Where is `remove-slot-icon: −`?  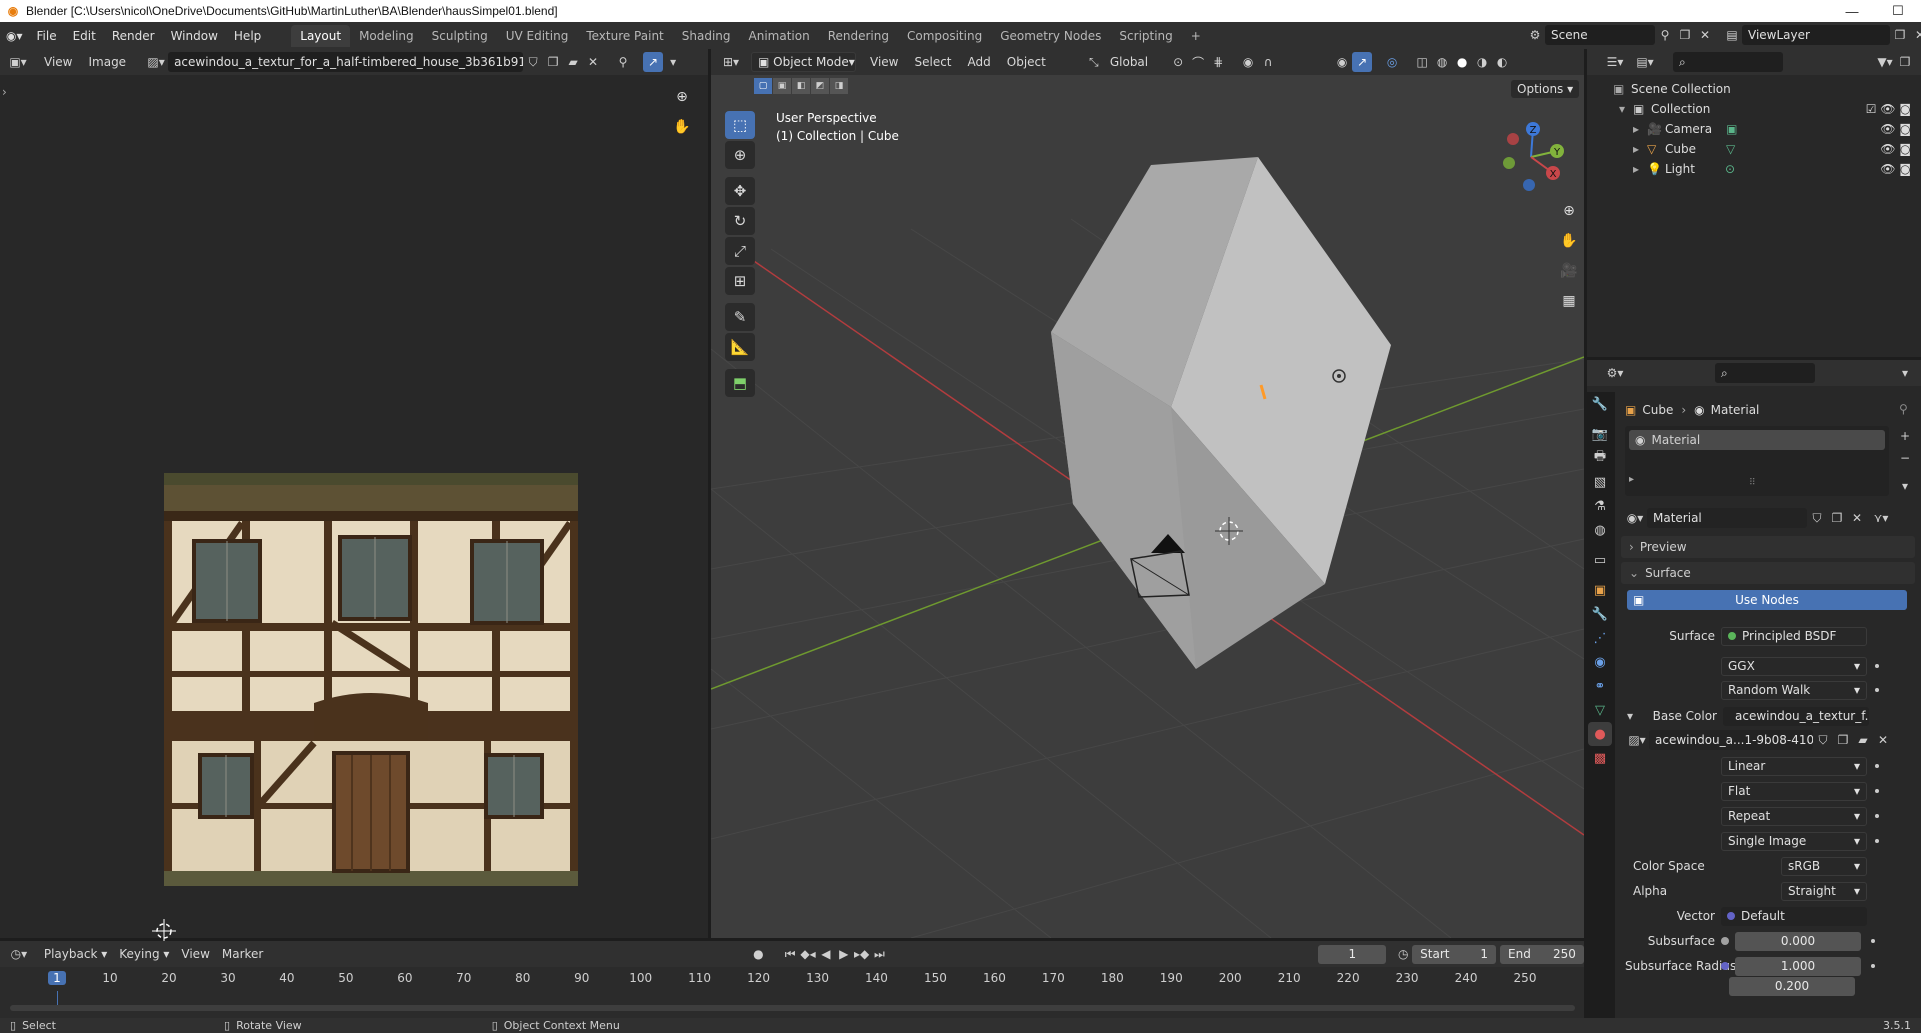
remove-slot-icon: − is located at coordinates (1905, 458).